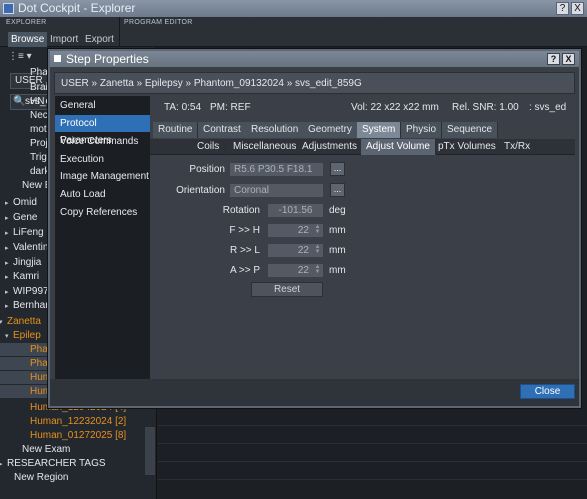 The width and height of the screenshot is (587, 499). Describe the element at coordinates (176, 130) in the screenshot. I see `tab-routine: Routine` at that location.